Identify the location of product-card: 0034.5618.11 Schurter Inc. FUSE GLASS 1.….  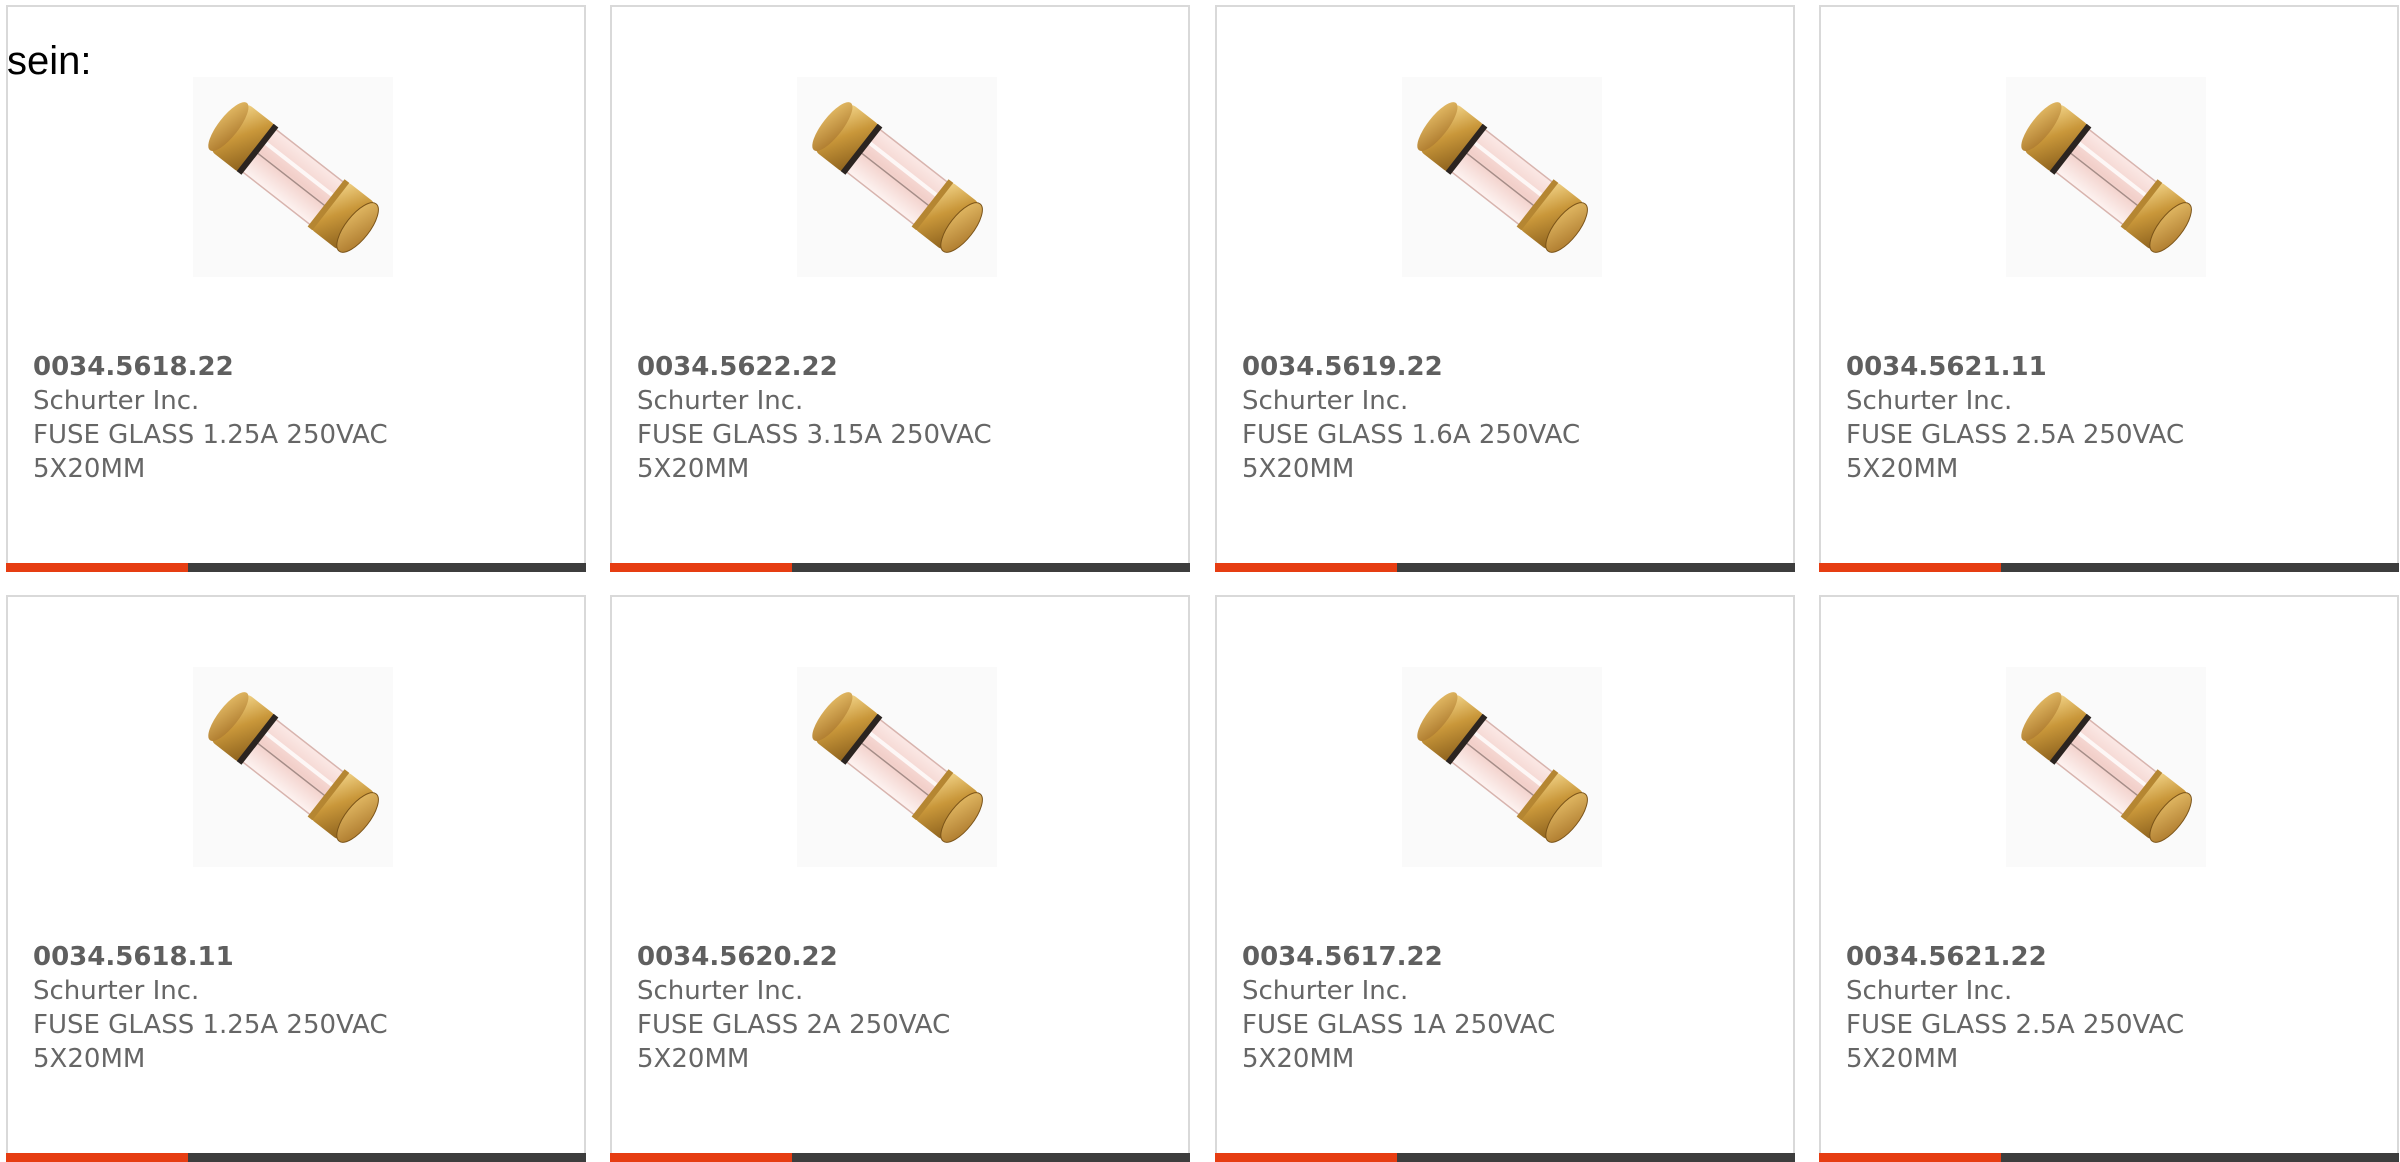
(296, 878).